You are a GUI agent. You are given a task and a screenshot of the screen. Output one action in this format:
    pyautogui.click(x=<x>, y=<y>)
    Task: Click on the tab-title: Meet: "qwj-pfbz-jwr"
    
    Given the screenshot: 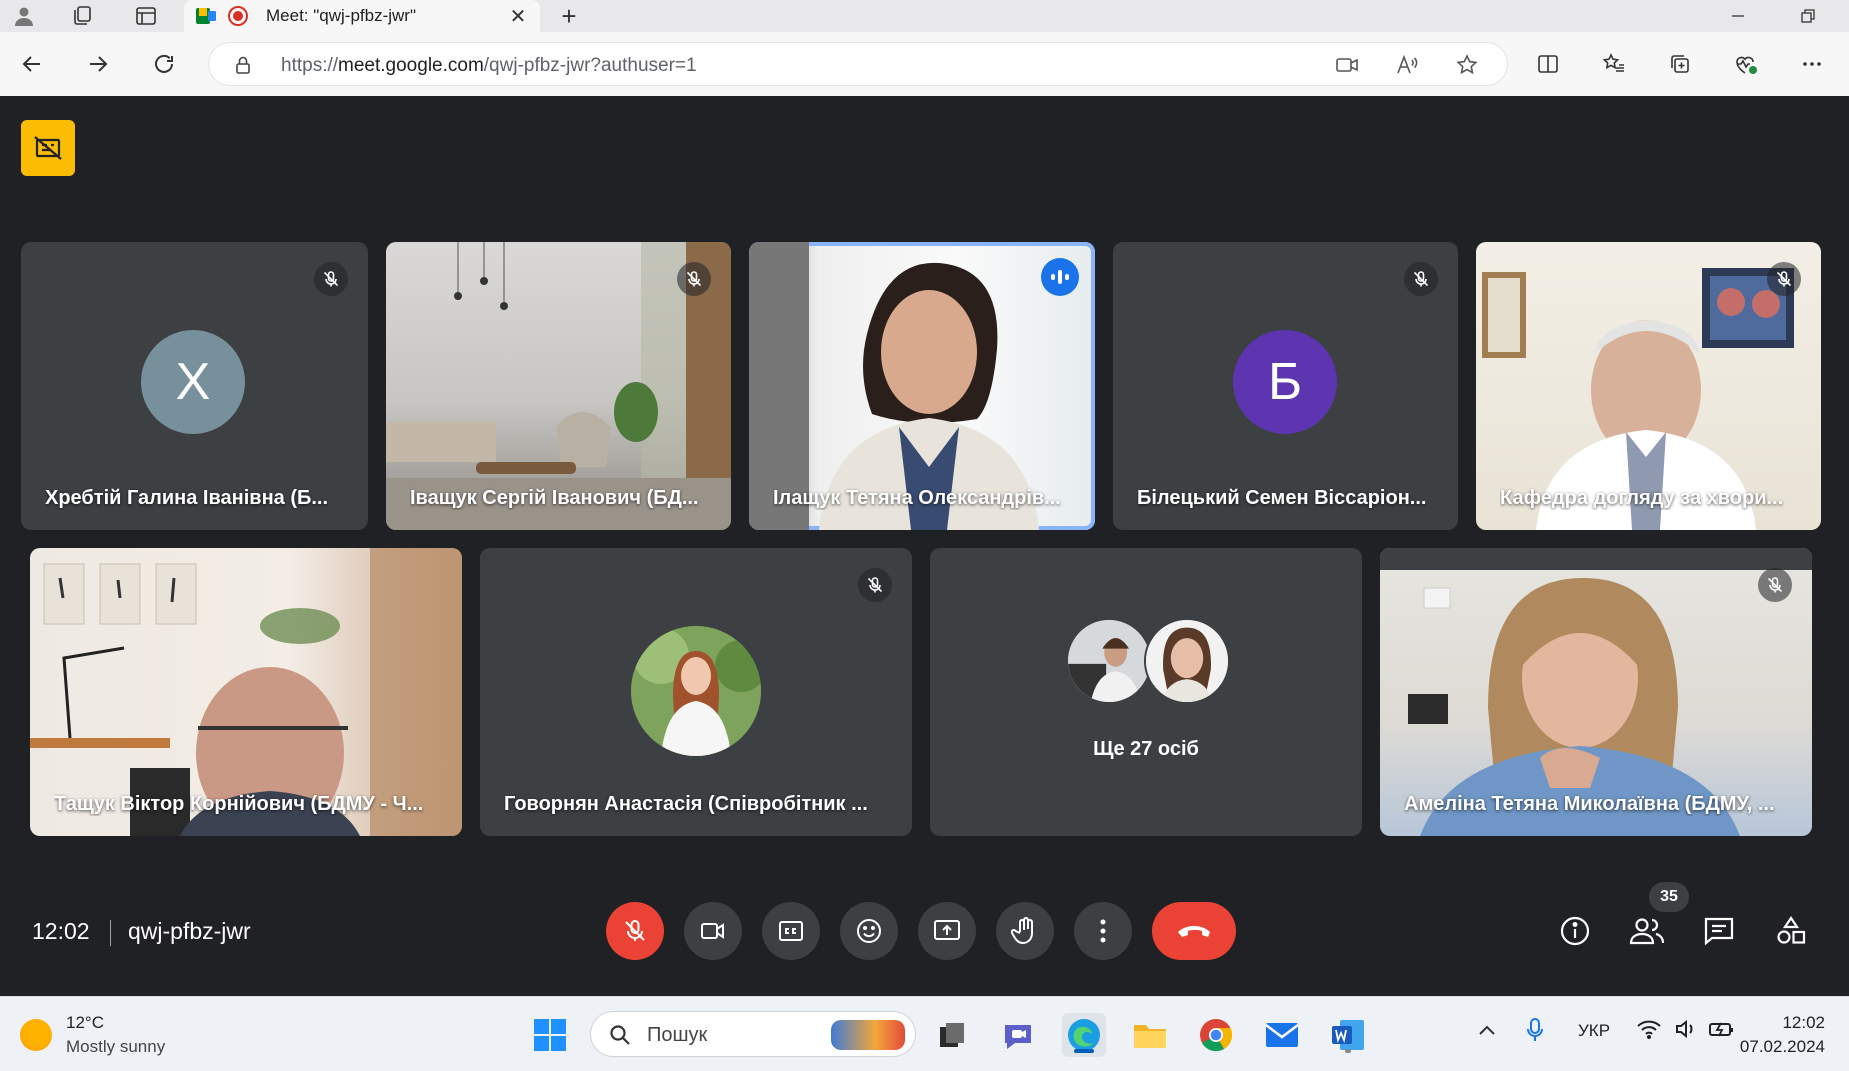 What is the action you would take?
    pyautogui.click(x=341, y=15)
    